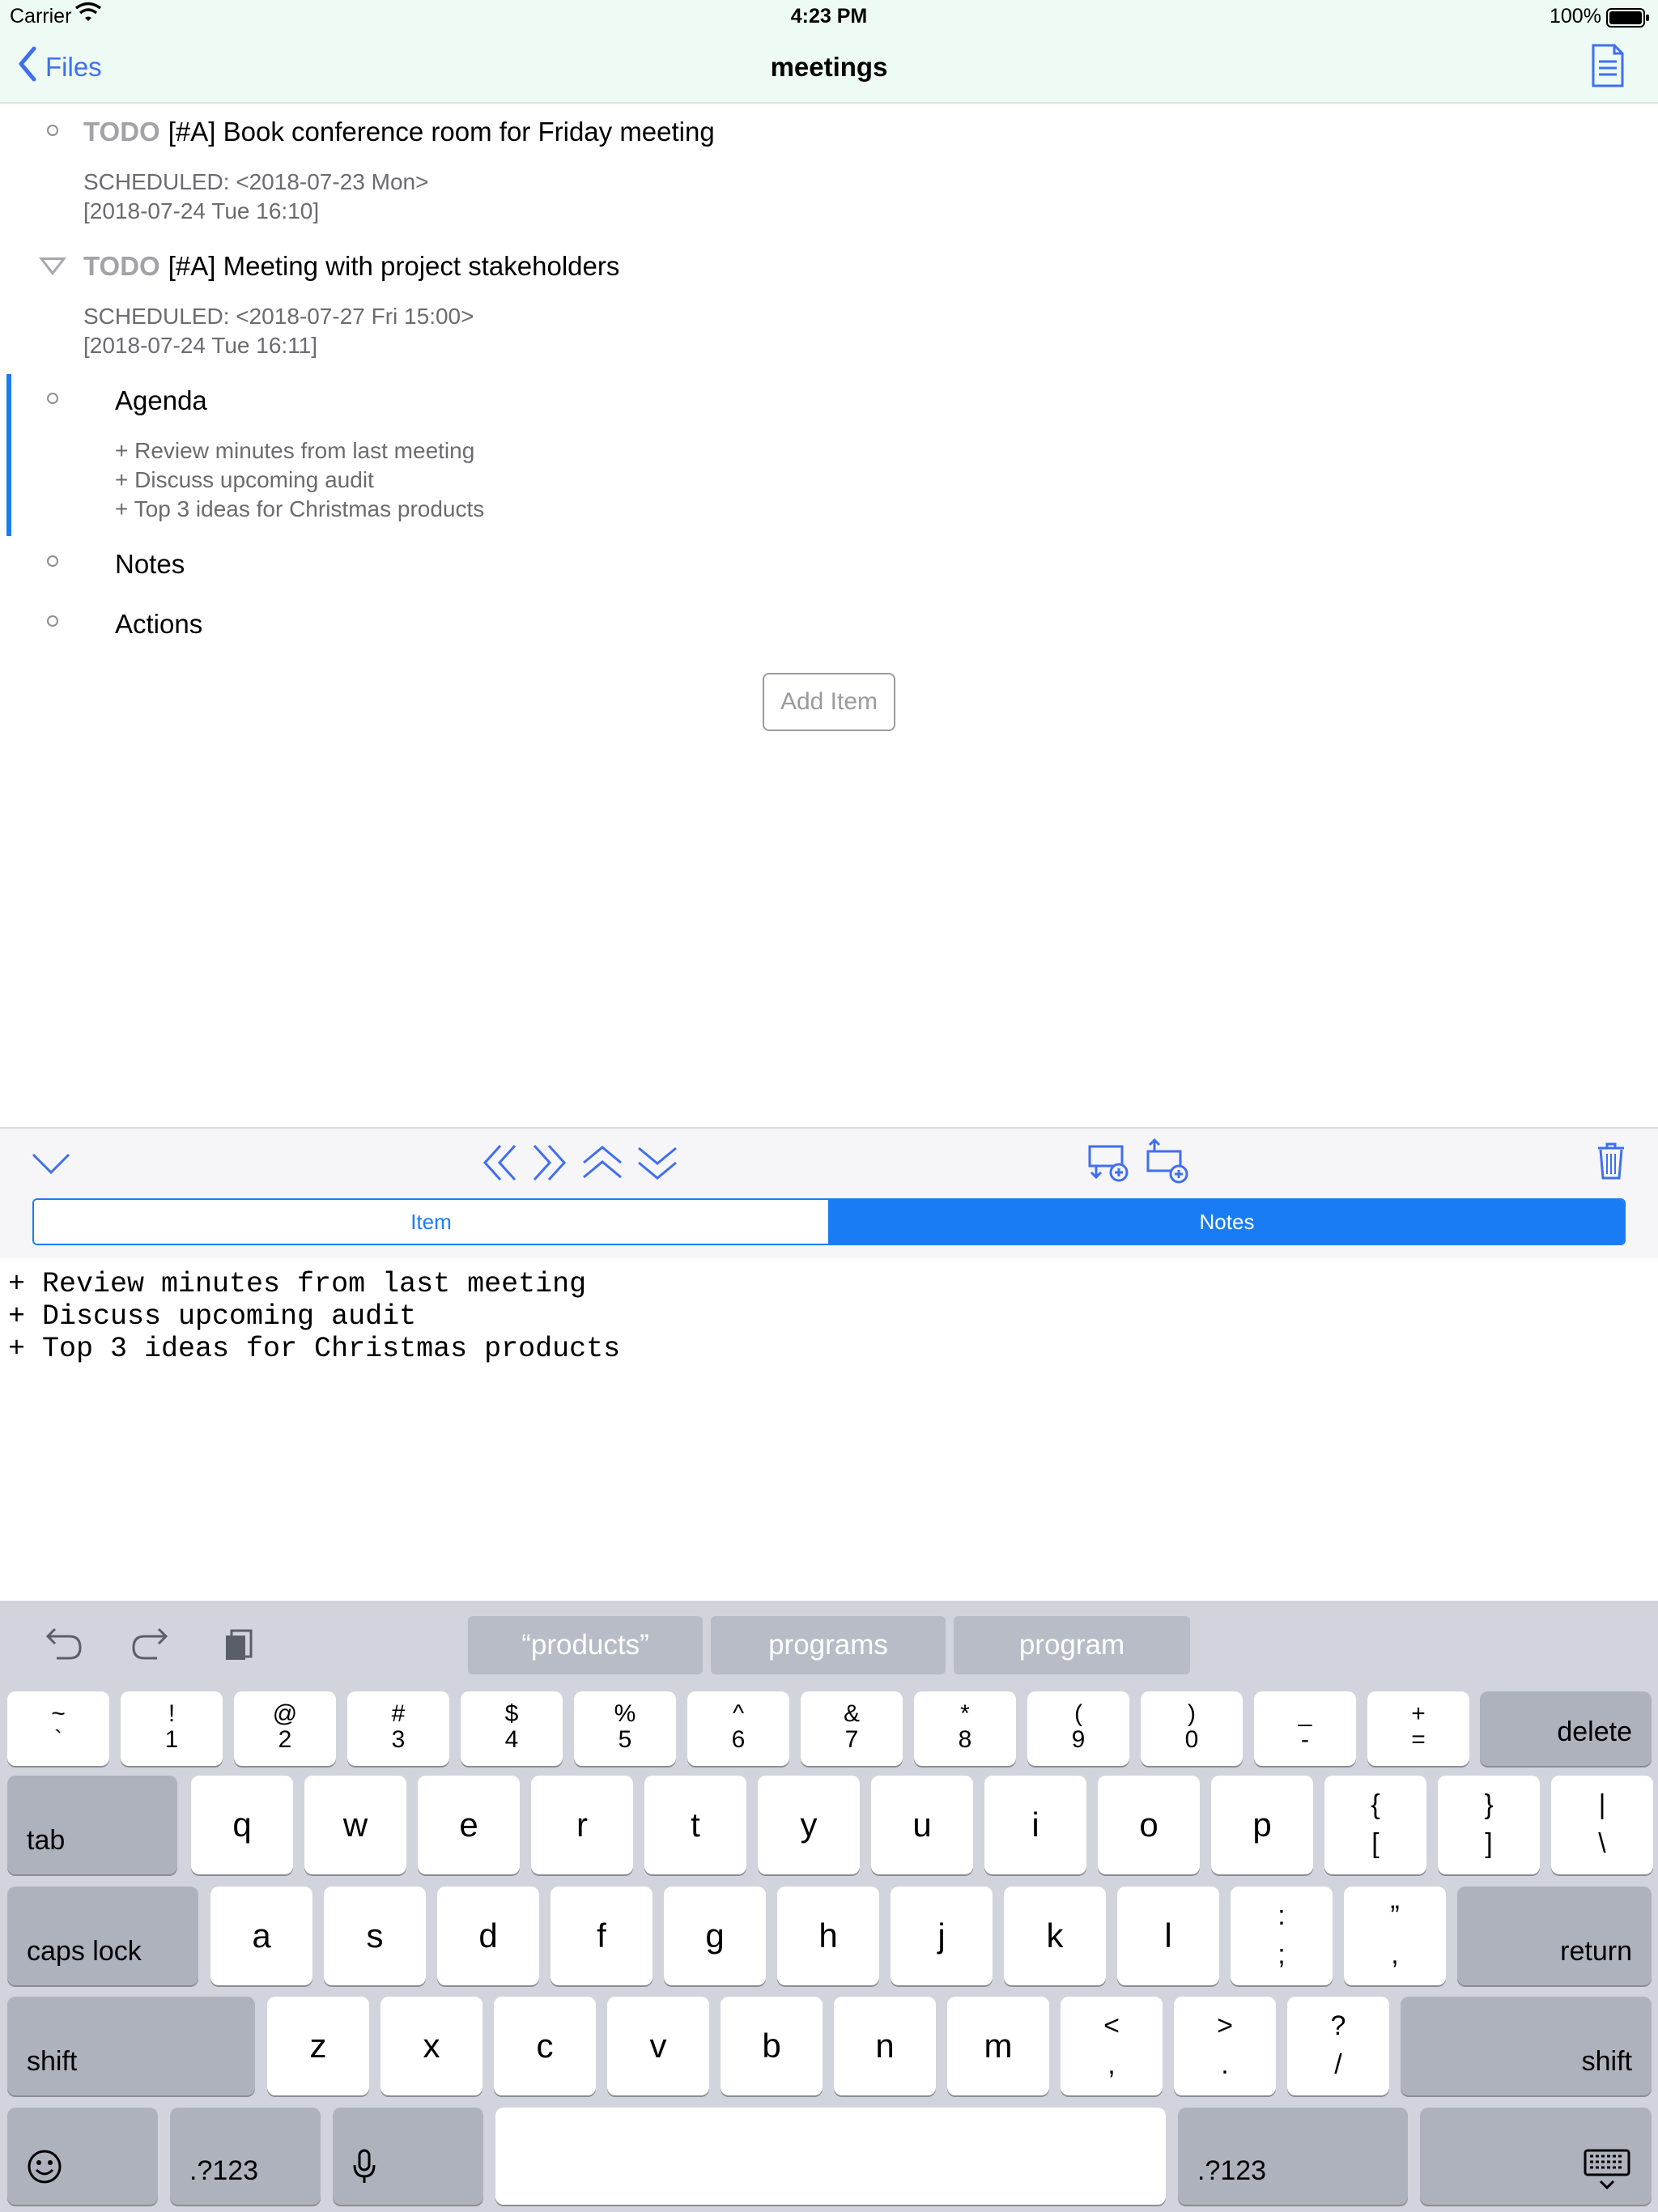  I want to click on redo-icon, so click(149, 1646).